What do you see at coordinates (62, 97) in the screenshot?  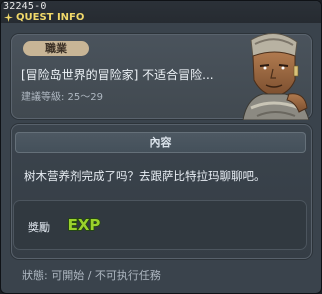 I see `recommended-level: 建議等級: 25～29` at bounding box center [62, 97].